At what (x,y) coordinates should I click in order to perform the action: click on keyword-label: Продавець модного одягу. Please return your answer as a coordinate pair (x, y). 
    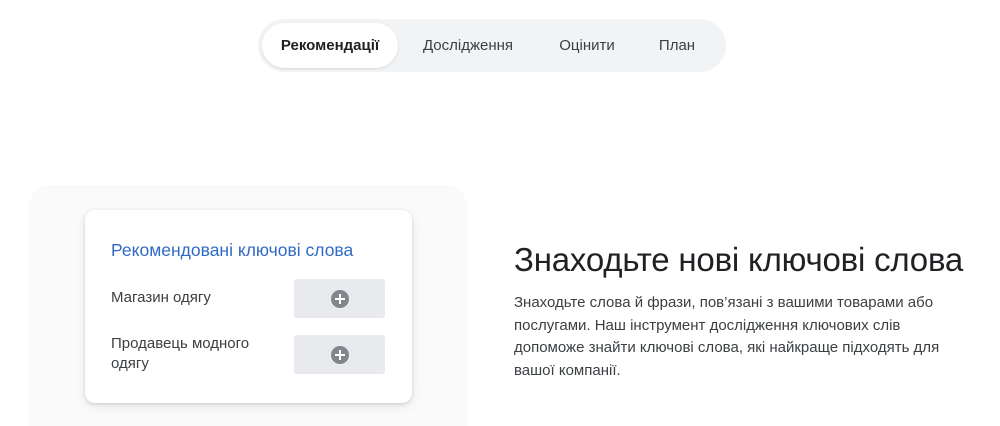
    Looking at the image, I should click on (180, 353).